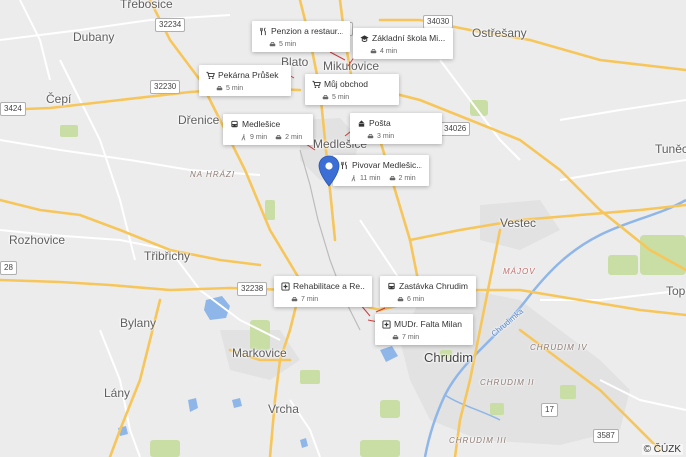  Describe the element at coordinates (323, 291) in the screenshot. I see `poi-card-rehab: Rehabilitace a Re... 7 min` at that location.